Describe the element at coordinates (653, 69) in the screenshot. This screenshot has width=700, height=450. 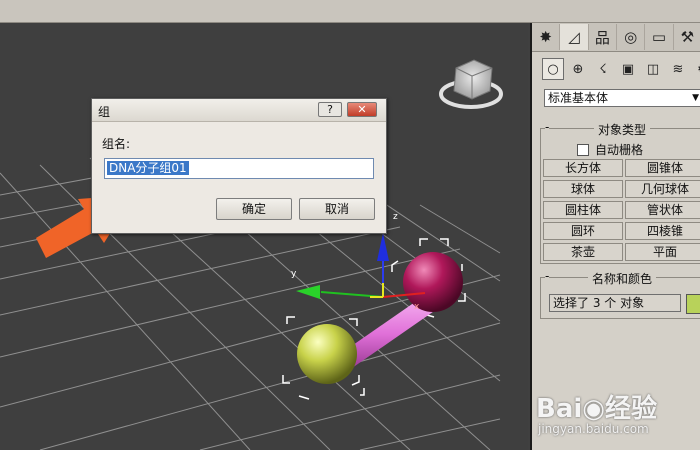
I see `helpers-icon: ◫` at that location.